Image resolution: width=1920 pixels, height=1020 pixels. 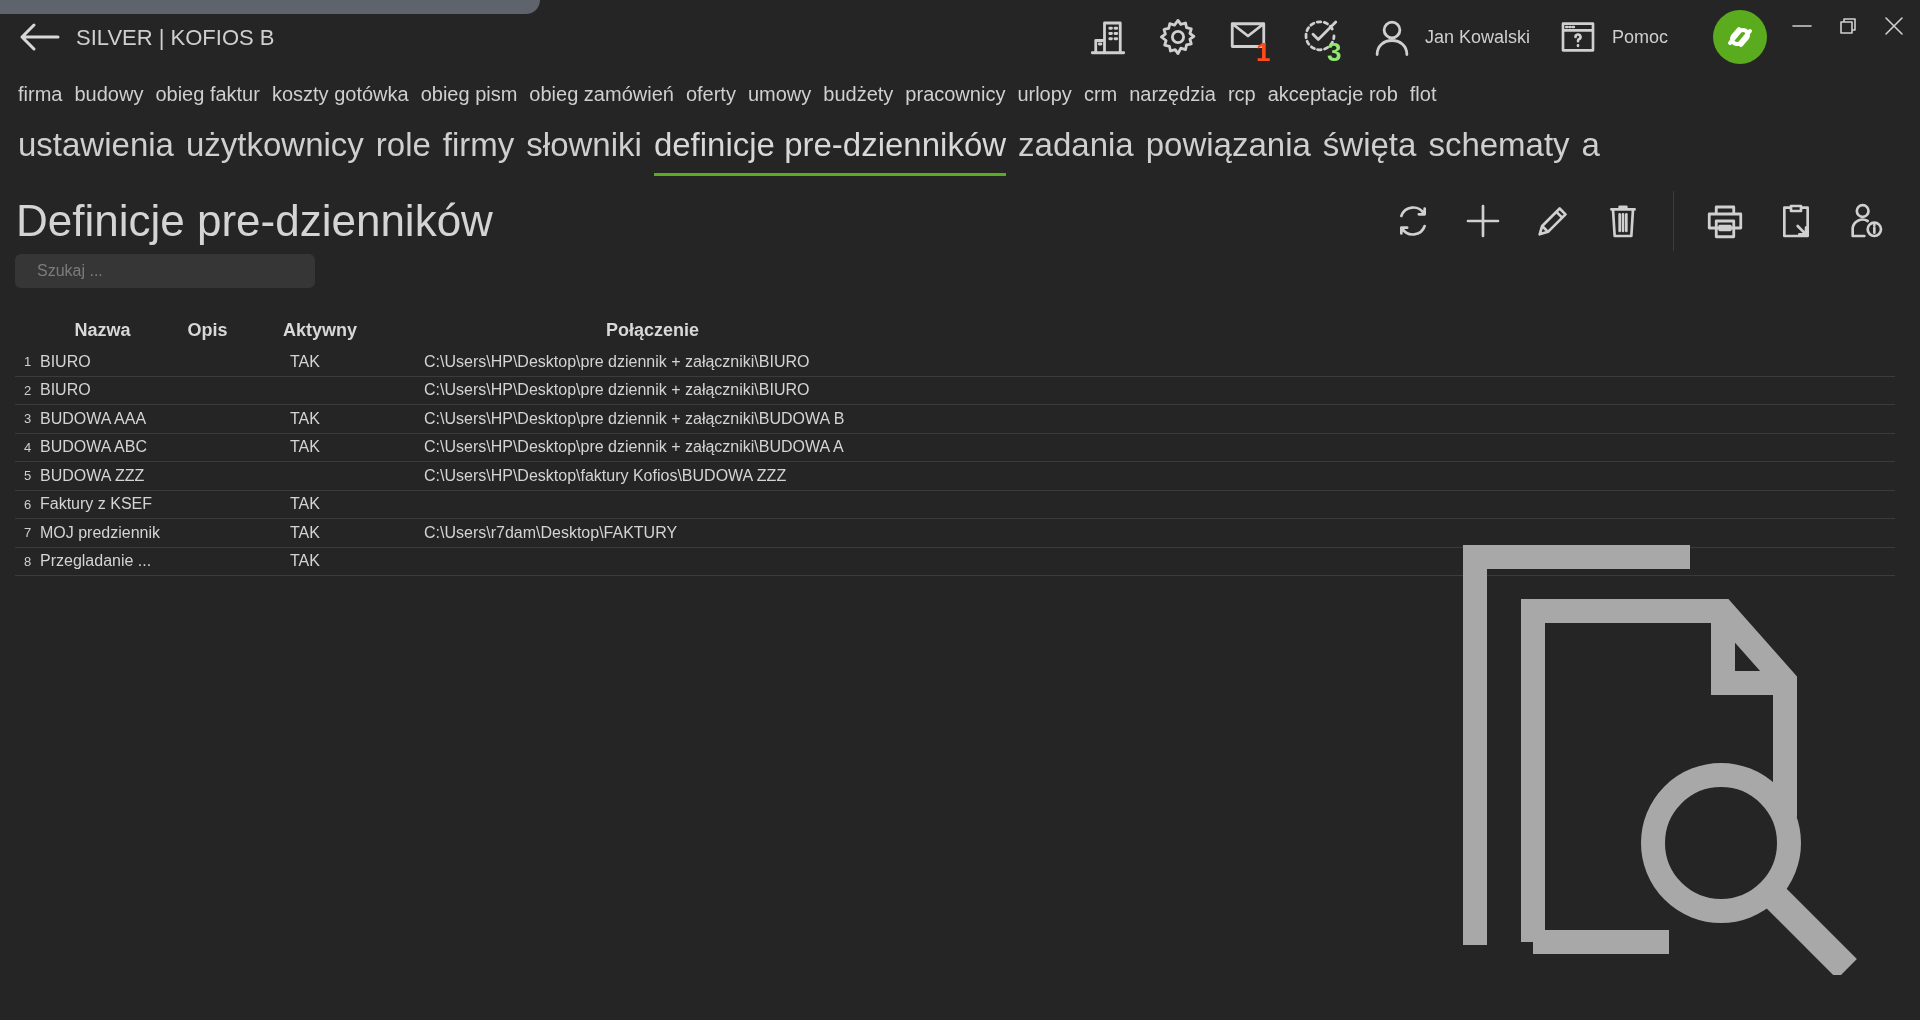 I want to click on table-cell: C:\Users\HP\Desktop\pre dziennik + załączniki\BUDOWA A, so click(x=634, y=447).